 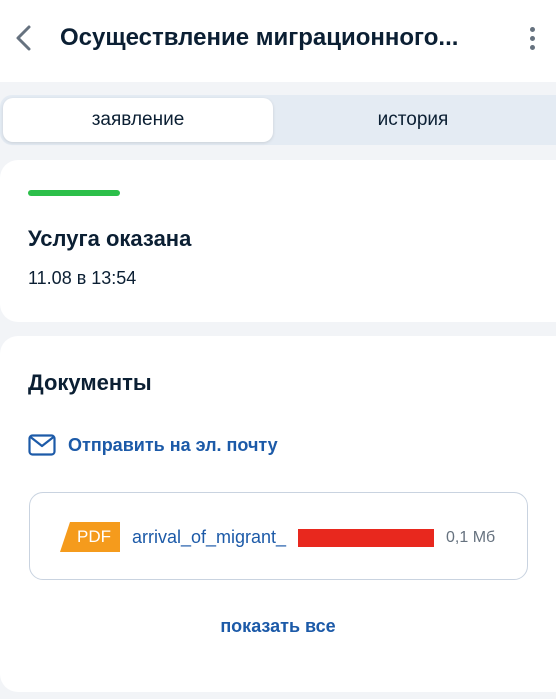 I want to click on pdf-icon: PDF, so click(x=90, y=537).